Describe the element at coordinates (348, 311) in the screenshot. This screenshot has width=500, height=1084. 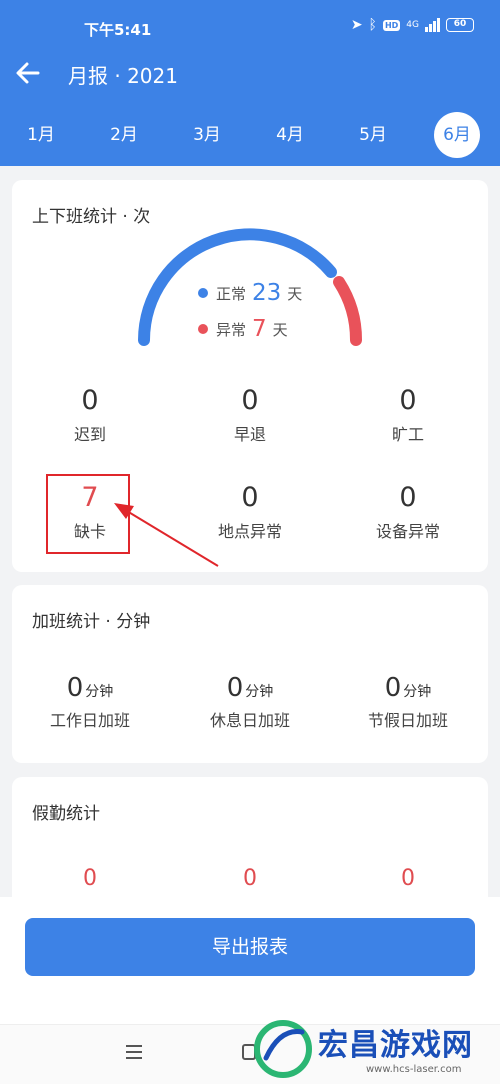
I see `gauge-abnormal-arc` at that location.